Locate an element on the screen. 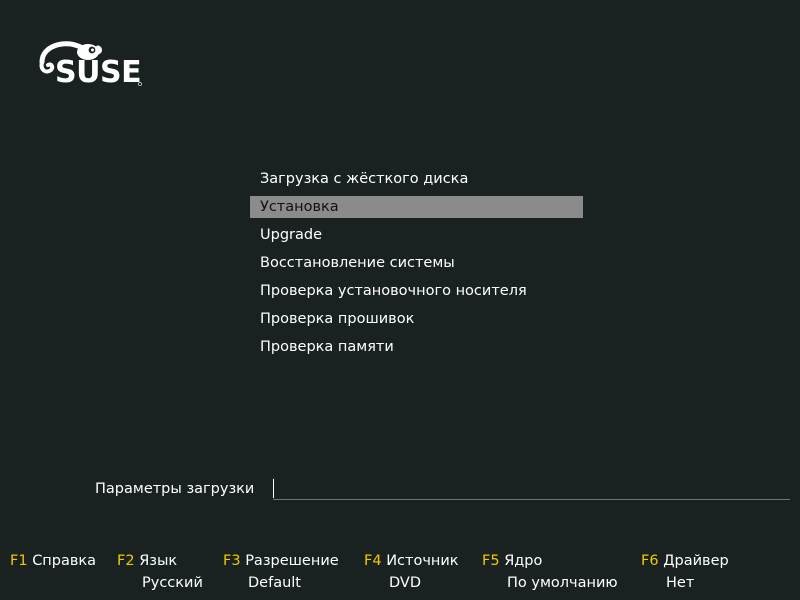 This screenshot has width=800, height=600. boot-options: Параметры загрузки is located at coordinates (442, 489).